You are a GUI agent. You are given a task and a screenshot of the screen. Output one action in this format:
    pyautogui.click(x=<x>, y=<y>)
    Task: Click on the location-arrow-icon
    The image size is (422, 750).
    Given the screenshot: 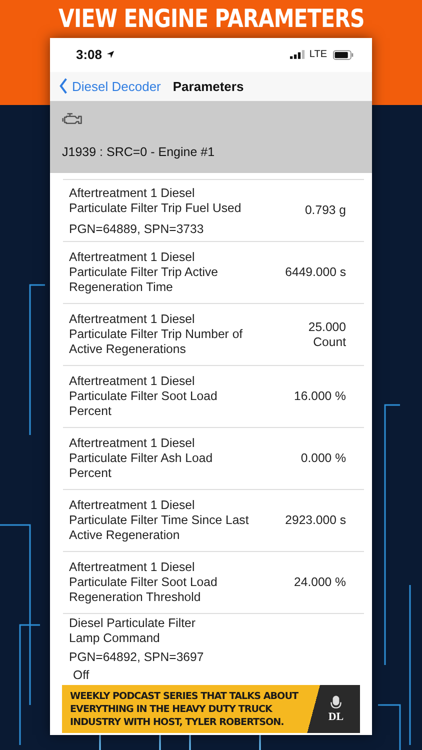 What is the action you would take?
    pyautogui.click(x=111, y=55)
    